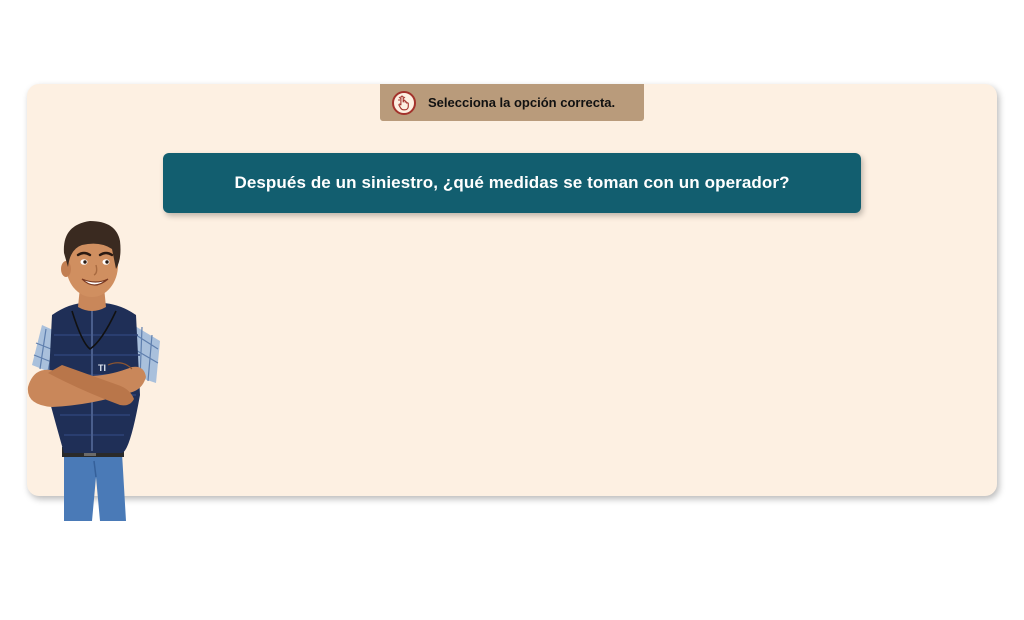  What do you see at coordinates (522, 102) in the screenshot?
I see `instruction-text: Selecciona la opción correcta.` at bounding box center [522, 102].